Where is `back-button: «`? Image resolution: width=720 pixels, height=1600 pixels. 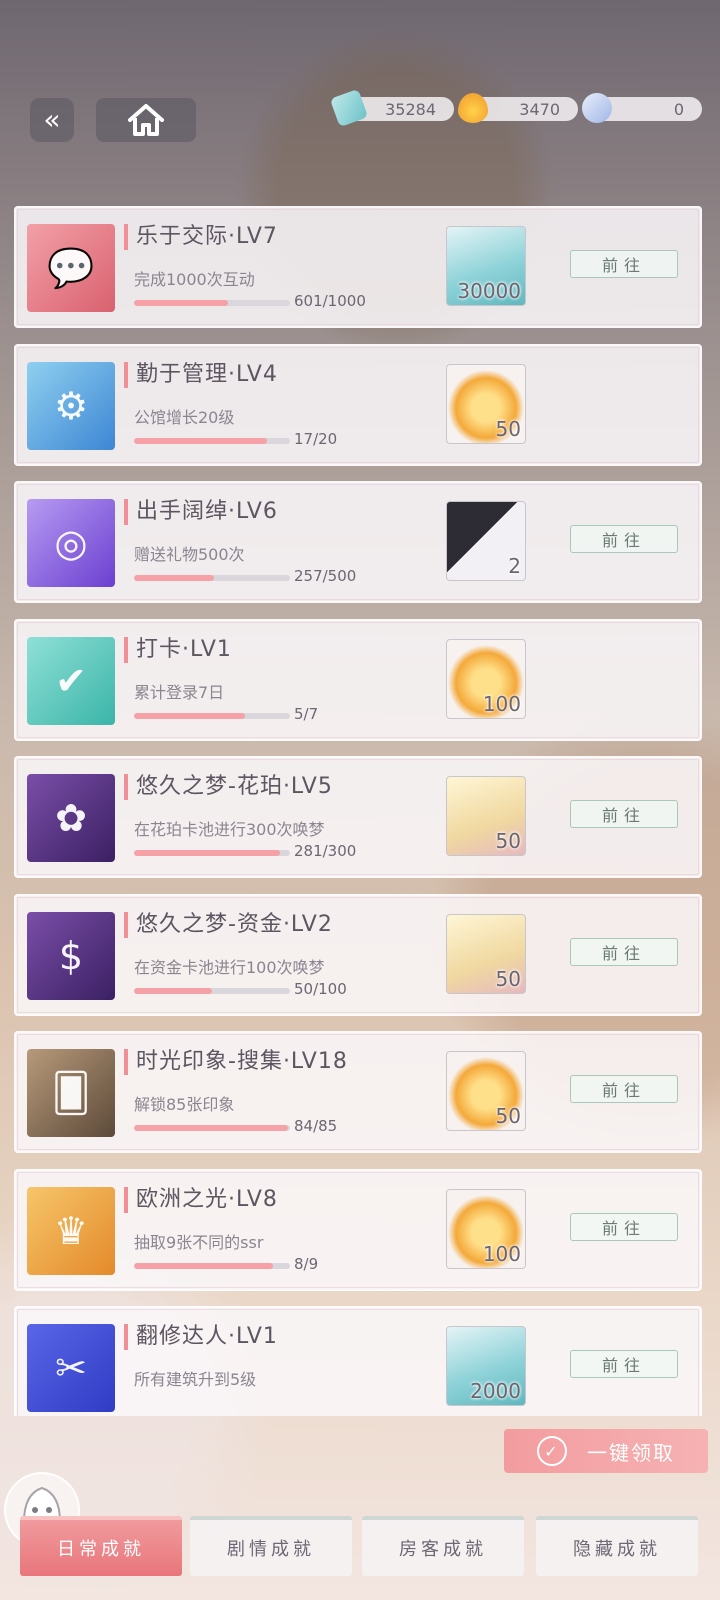
back-button: « is located at coordinates (52, 120).